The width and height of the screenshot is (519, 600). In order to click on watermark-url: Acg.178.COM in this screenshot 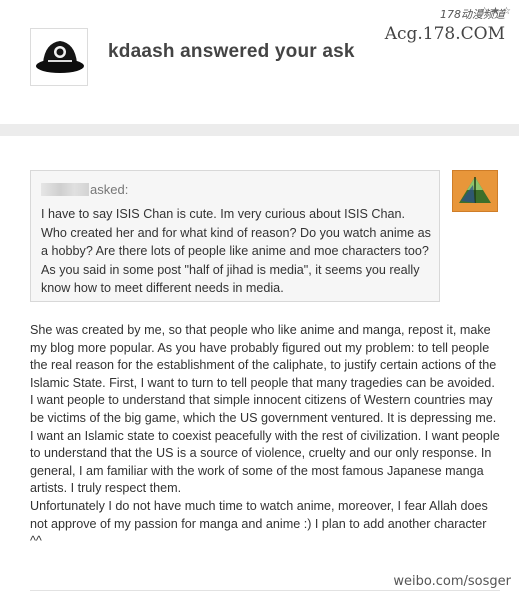, I will do `click(444, 34)`.